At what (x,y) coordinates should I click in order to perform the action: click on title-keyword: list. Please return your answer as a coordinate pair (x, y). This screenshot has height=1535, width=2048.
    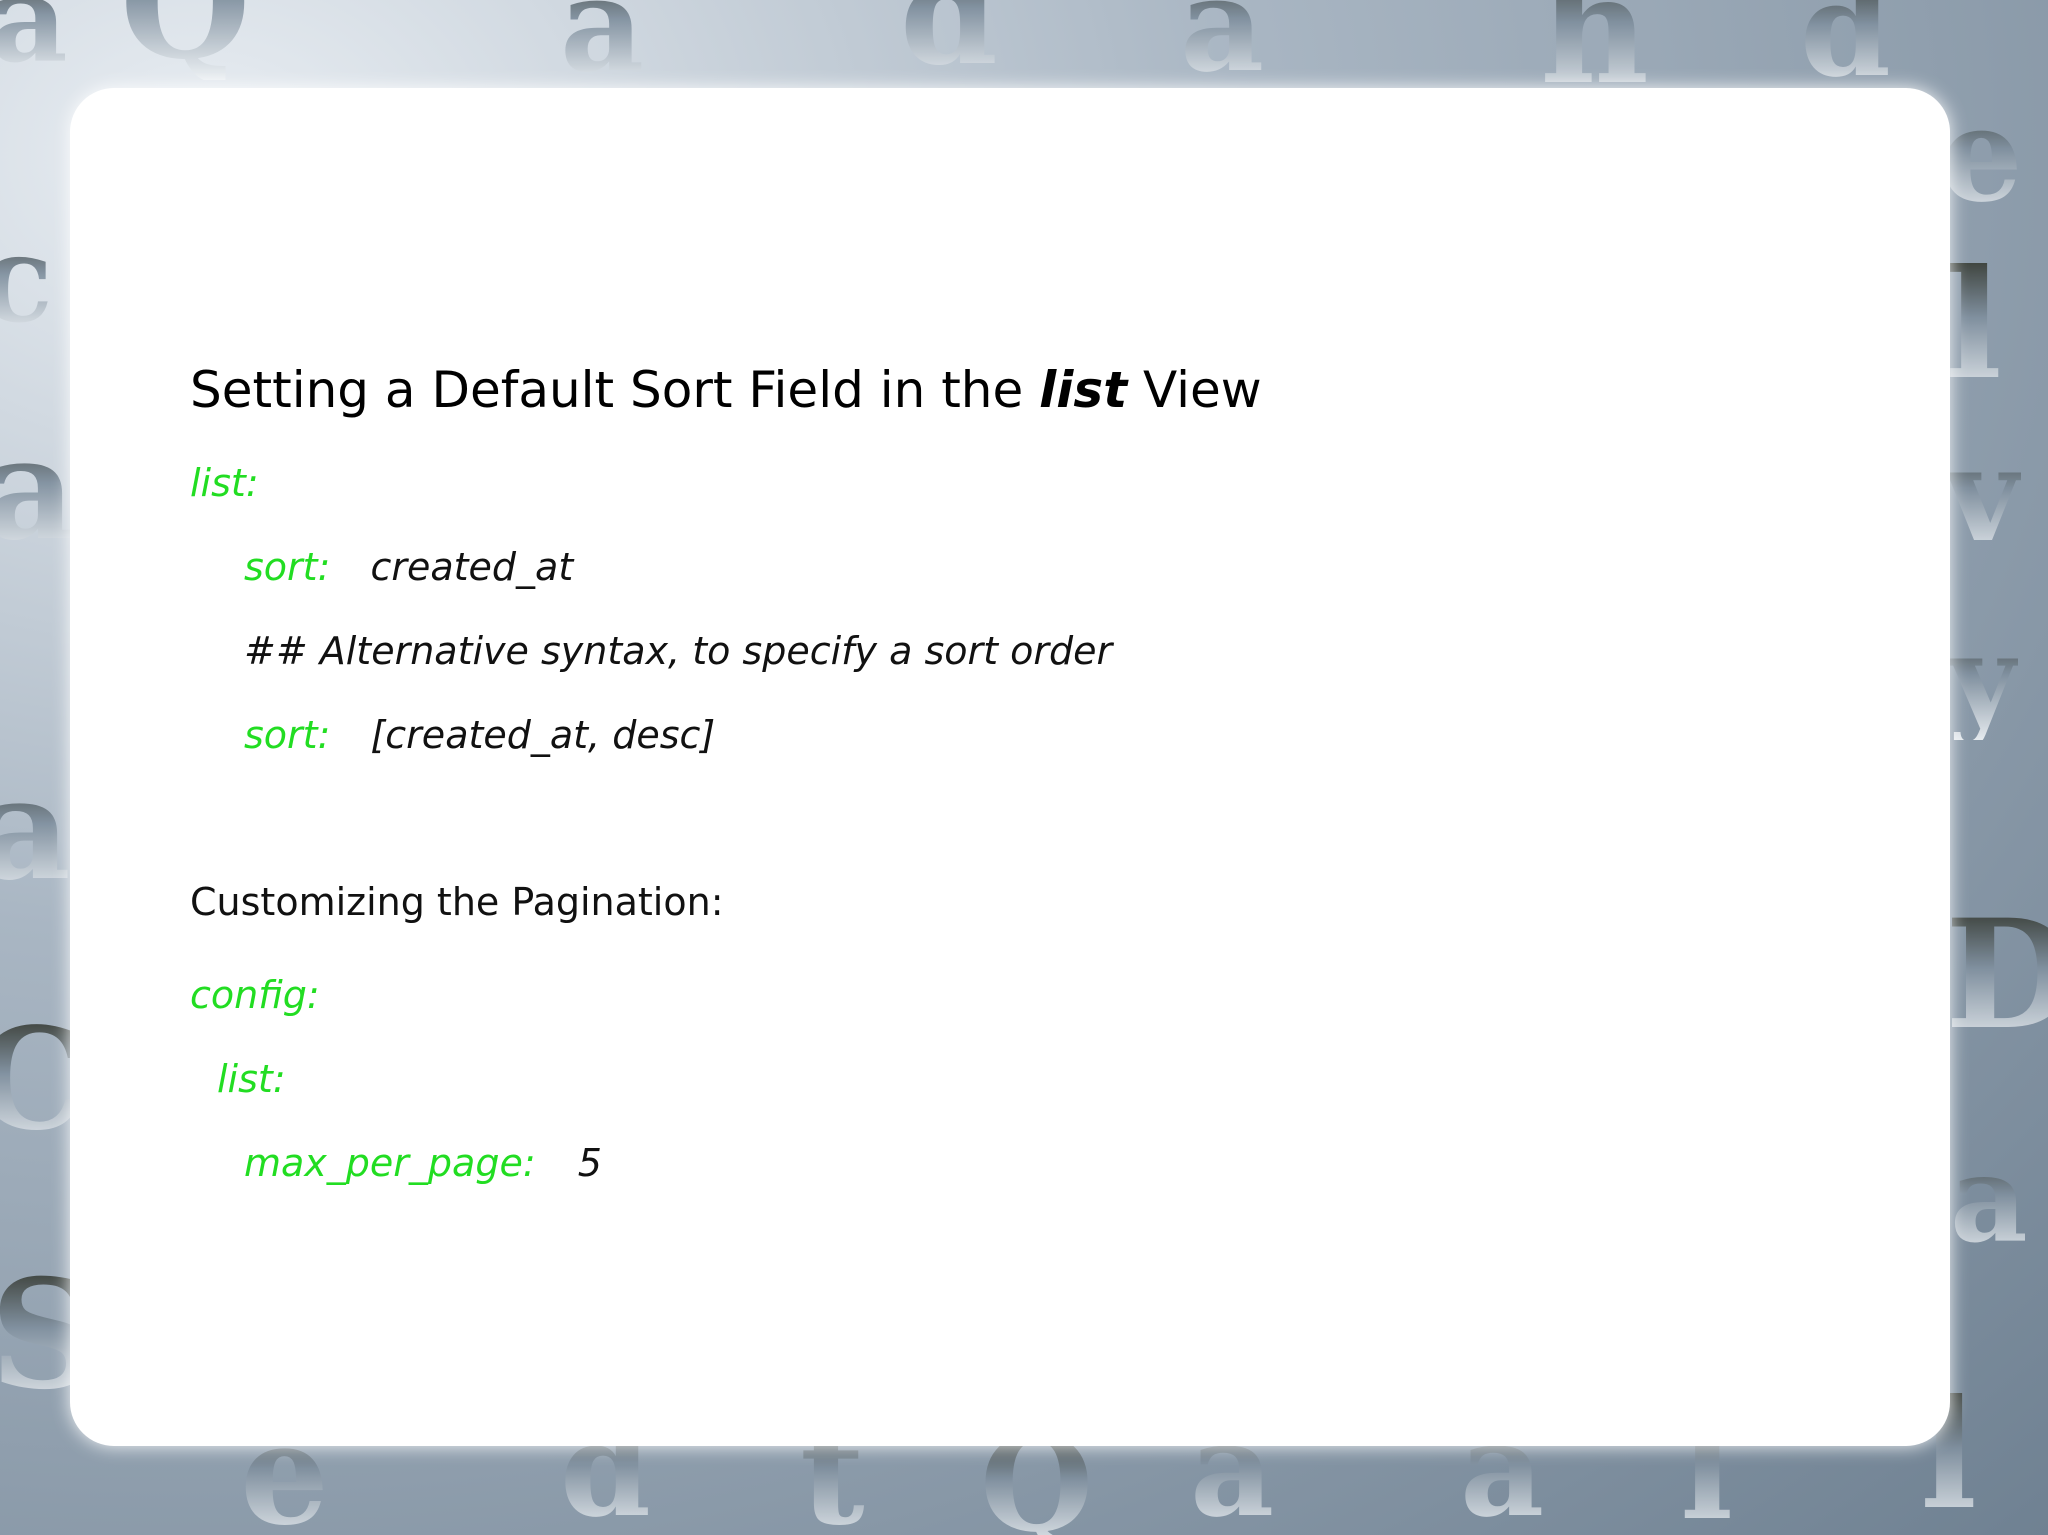
    Looking at the image, I should click on (1083, 390).